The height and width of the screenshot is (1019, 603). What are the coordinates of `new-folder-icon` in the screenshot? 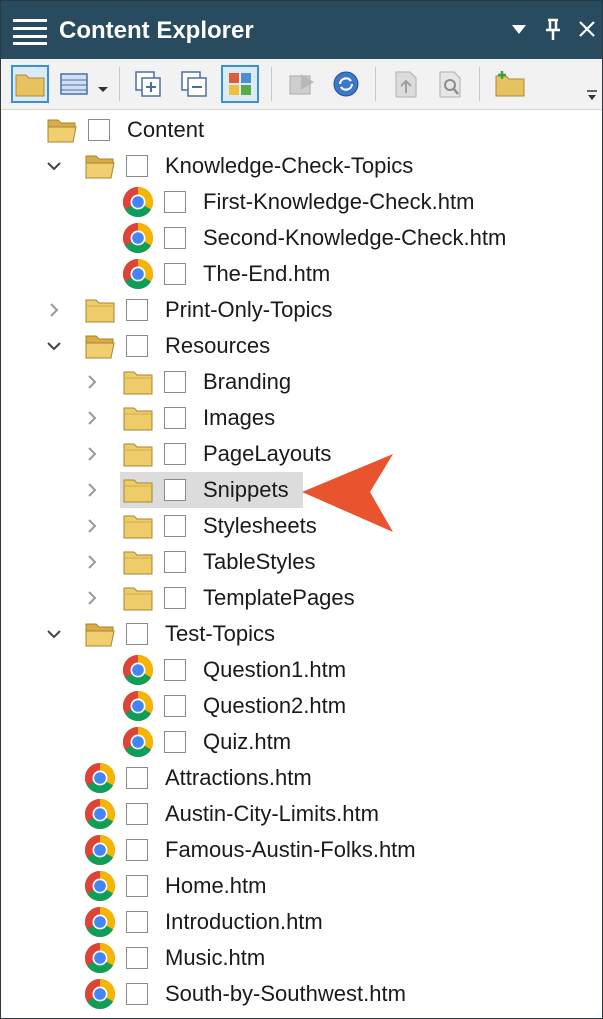 It's located at (510, 84).